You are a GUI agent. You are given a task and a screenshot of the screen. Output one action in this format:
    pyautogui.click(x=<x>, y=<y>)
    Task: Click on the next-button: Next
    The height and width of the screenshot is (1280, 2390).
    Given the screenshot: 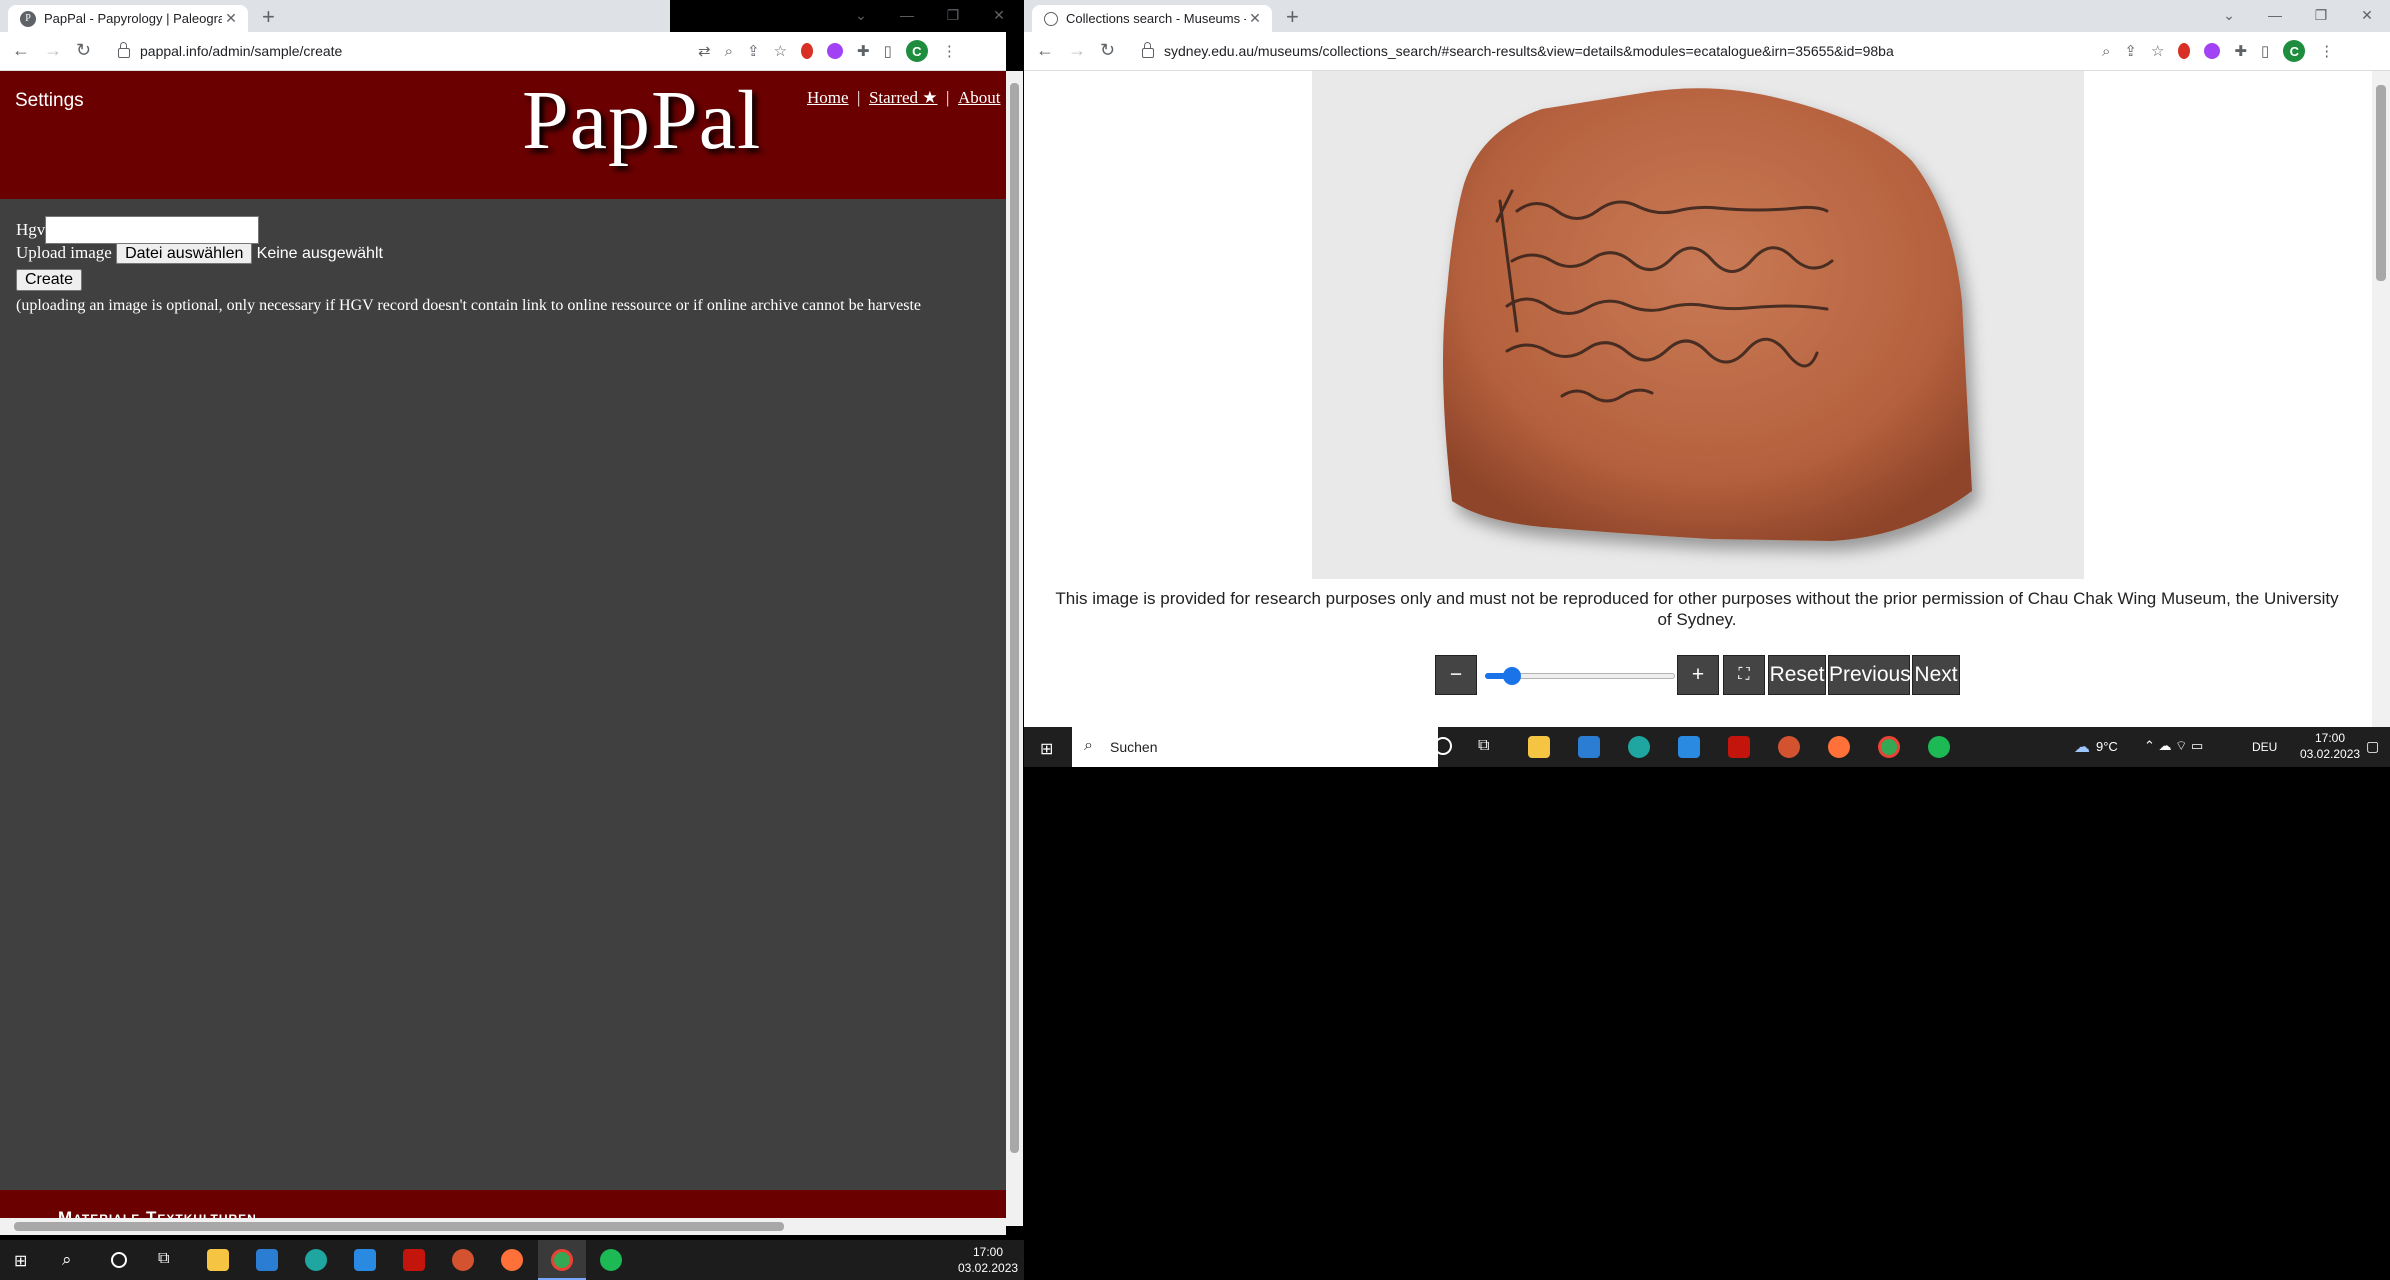 What is the action you would take?
    pyautogui.click(x=1936, y=675)
    